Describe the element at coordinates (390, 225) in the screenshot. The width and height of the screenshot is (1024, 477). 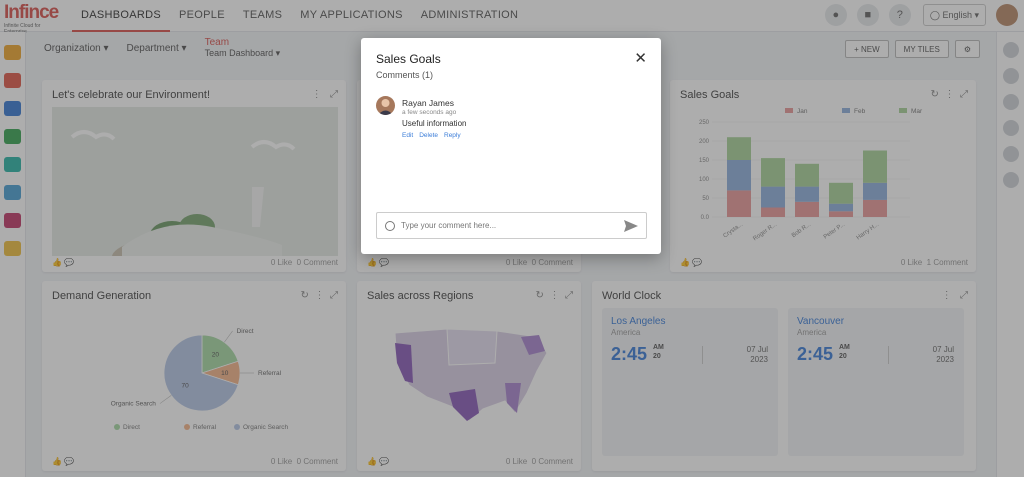
I see `emoji-icon` at that location.